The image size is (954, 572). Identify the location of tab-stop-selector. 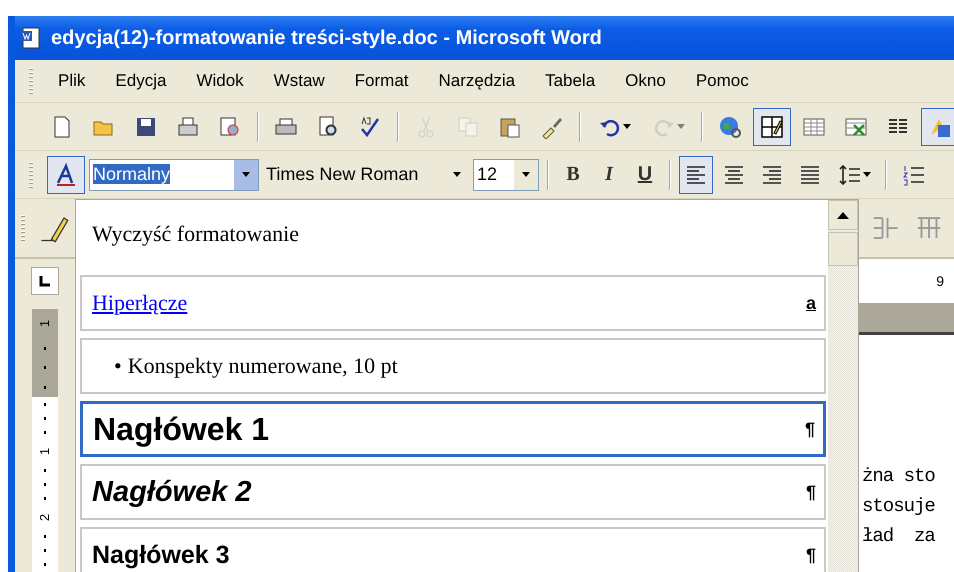
(45, 281).